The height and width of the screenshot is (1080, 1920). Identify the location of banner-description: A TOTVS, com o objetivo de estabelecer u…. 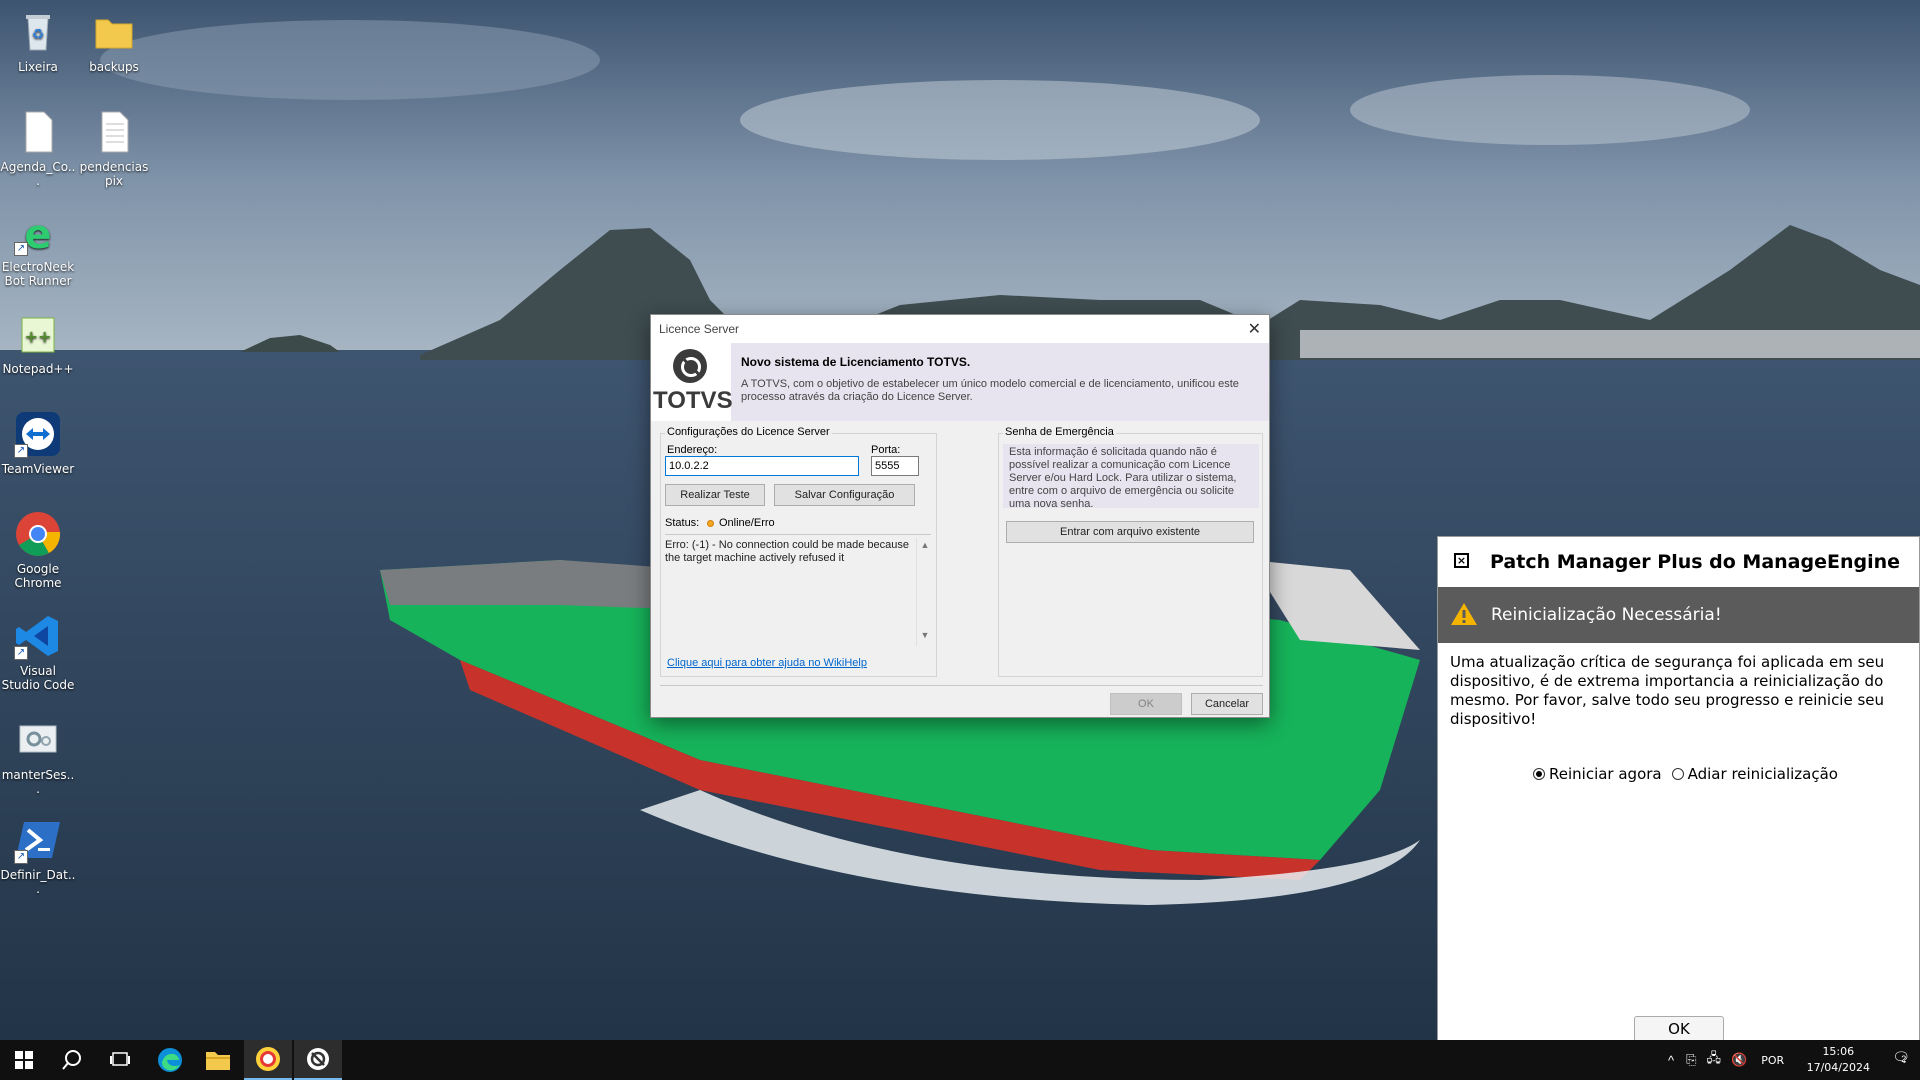
(990, 390).